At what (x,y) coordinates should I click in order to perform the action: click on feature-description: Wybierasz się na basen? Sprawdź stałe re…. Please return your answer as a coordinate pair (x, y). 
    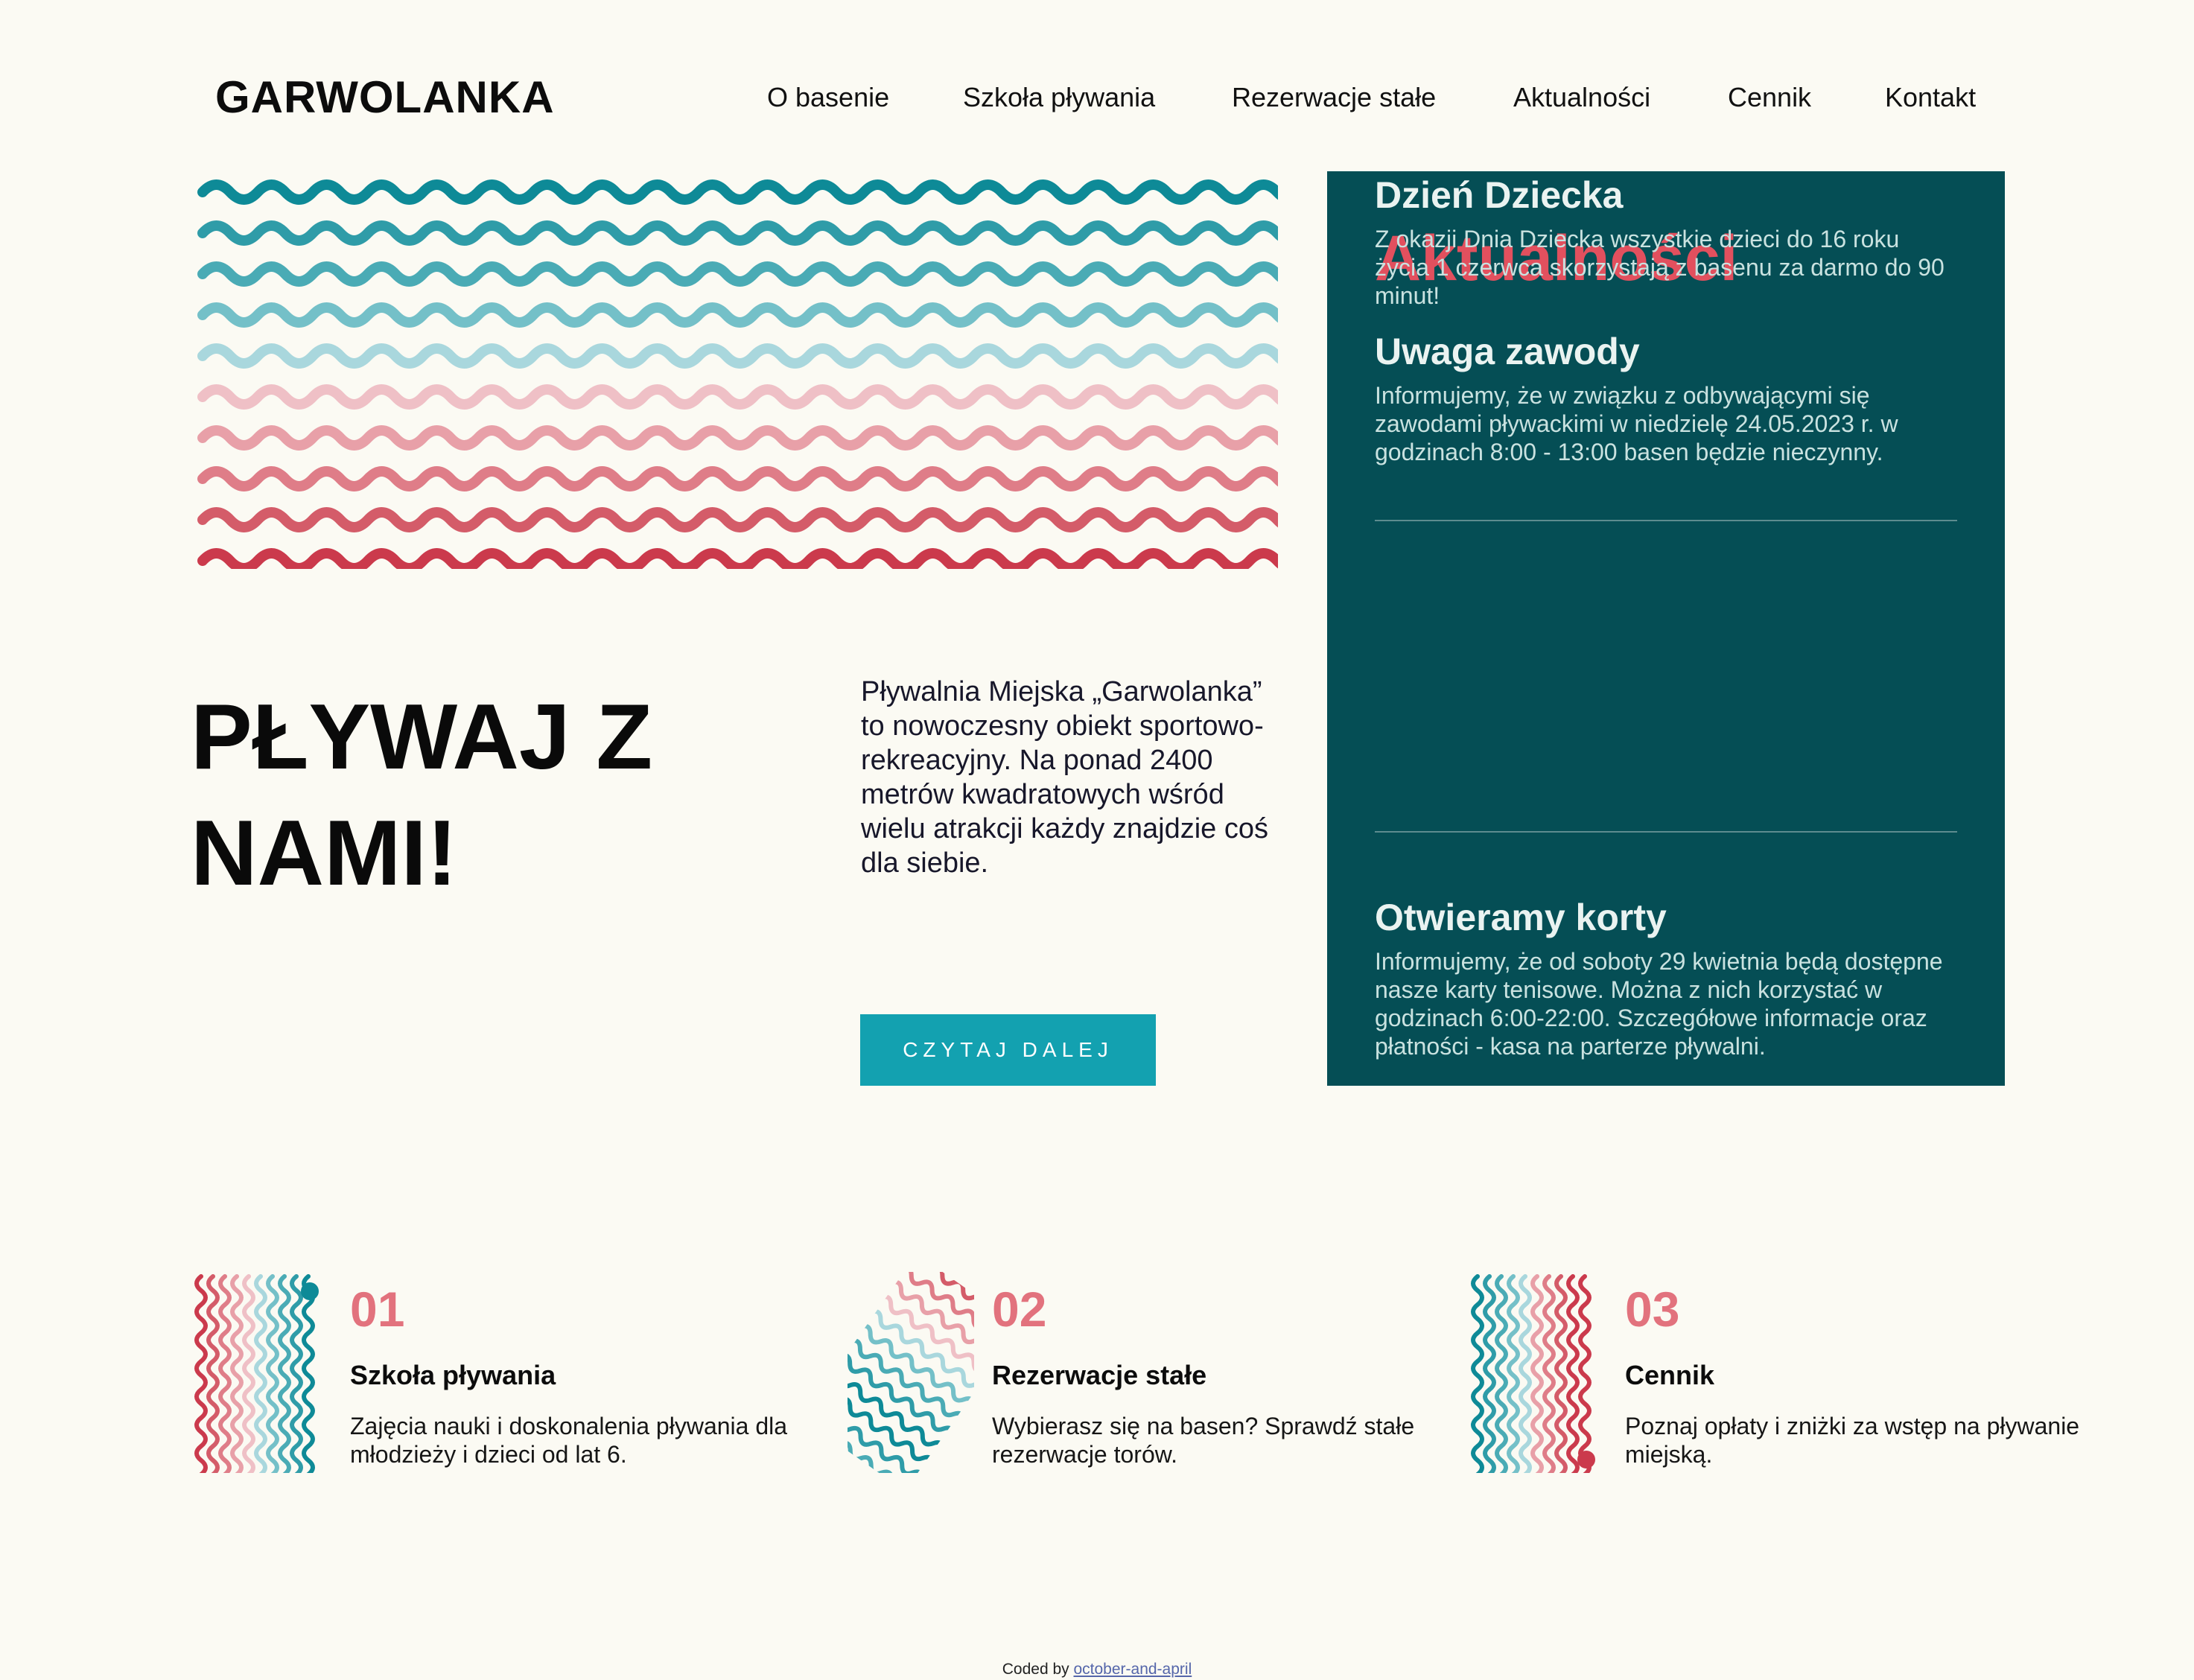
    Looking at the image, I should click on (1203, 1440).